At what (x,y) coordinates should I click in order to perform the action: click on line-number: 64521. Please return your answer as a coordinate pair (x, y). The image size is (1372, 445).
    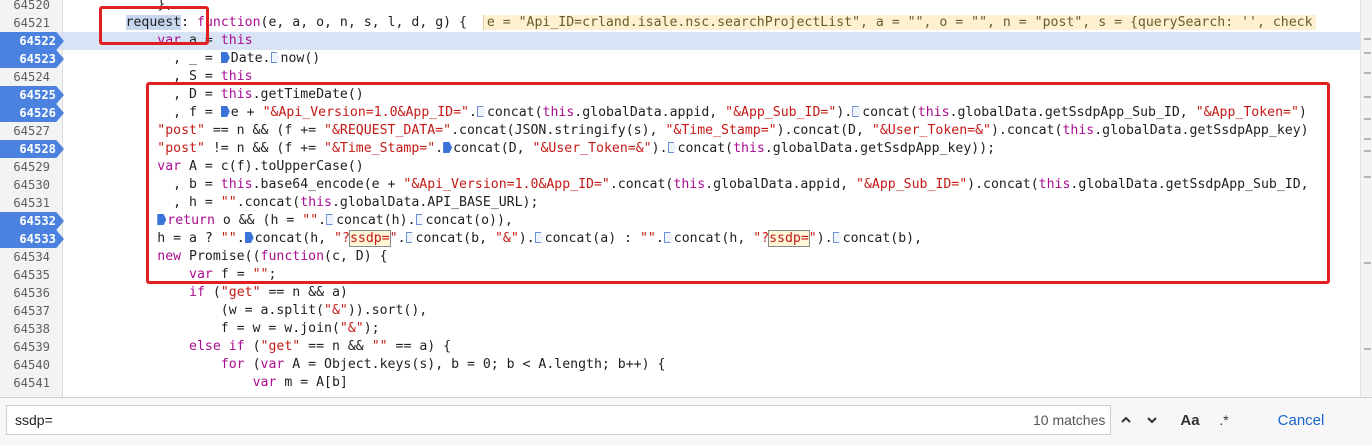
    Looking at the image, I should click on (28, 23).